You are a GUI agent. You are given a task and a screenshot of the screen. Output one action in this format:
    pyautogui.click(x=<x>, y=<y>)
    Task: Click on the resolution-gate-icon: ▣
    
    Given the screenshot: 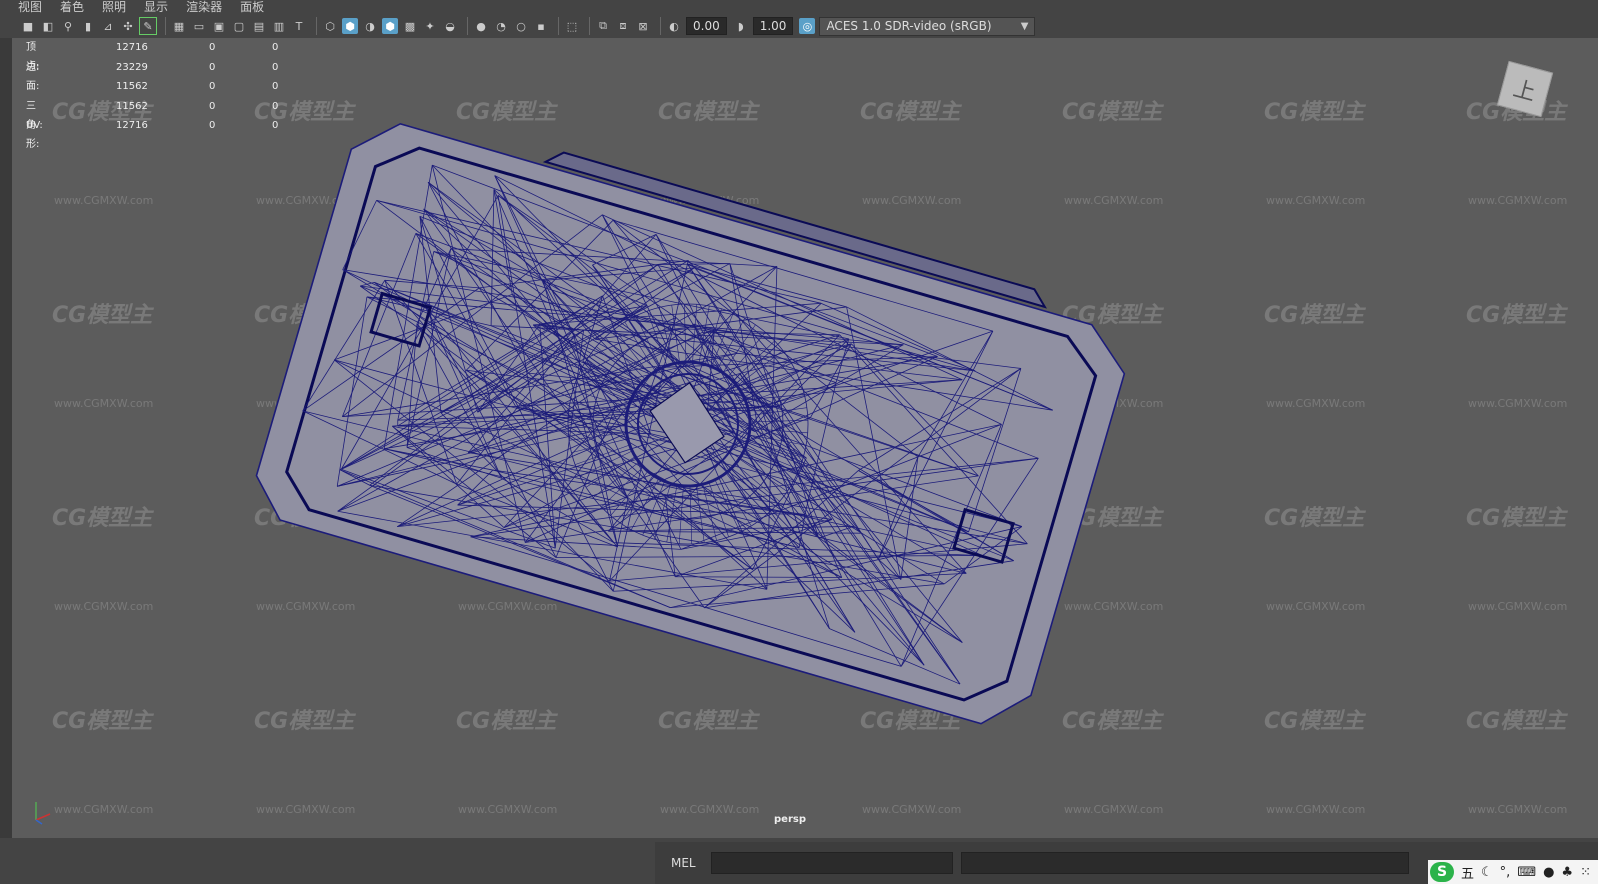 What is the action you would take?
    pyautogui.click(x=219, y=26)
    